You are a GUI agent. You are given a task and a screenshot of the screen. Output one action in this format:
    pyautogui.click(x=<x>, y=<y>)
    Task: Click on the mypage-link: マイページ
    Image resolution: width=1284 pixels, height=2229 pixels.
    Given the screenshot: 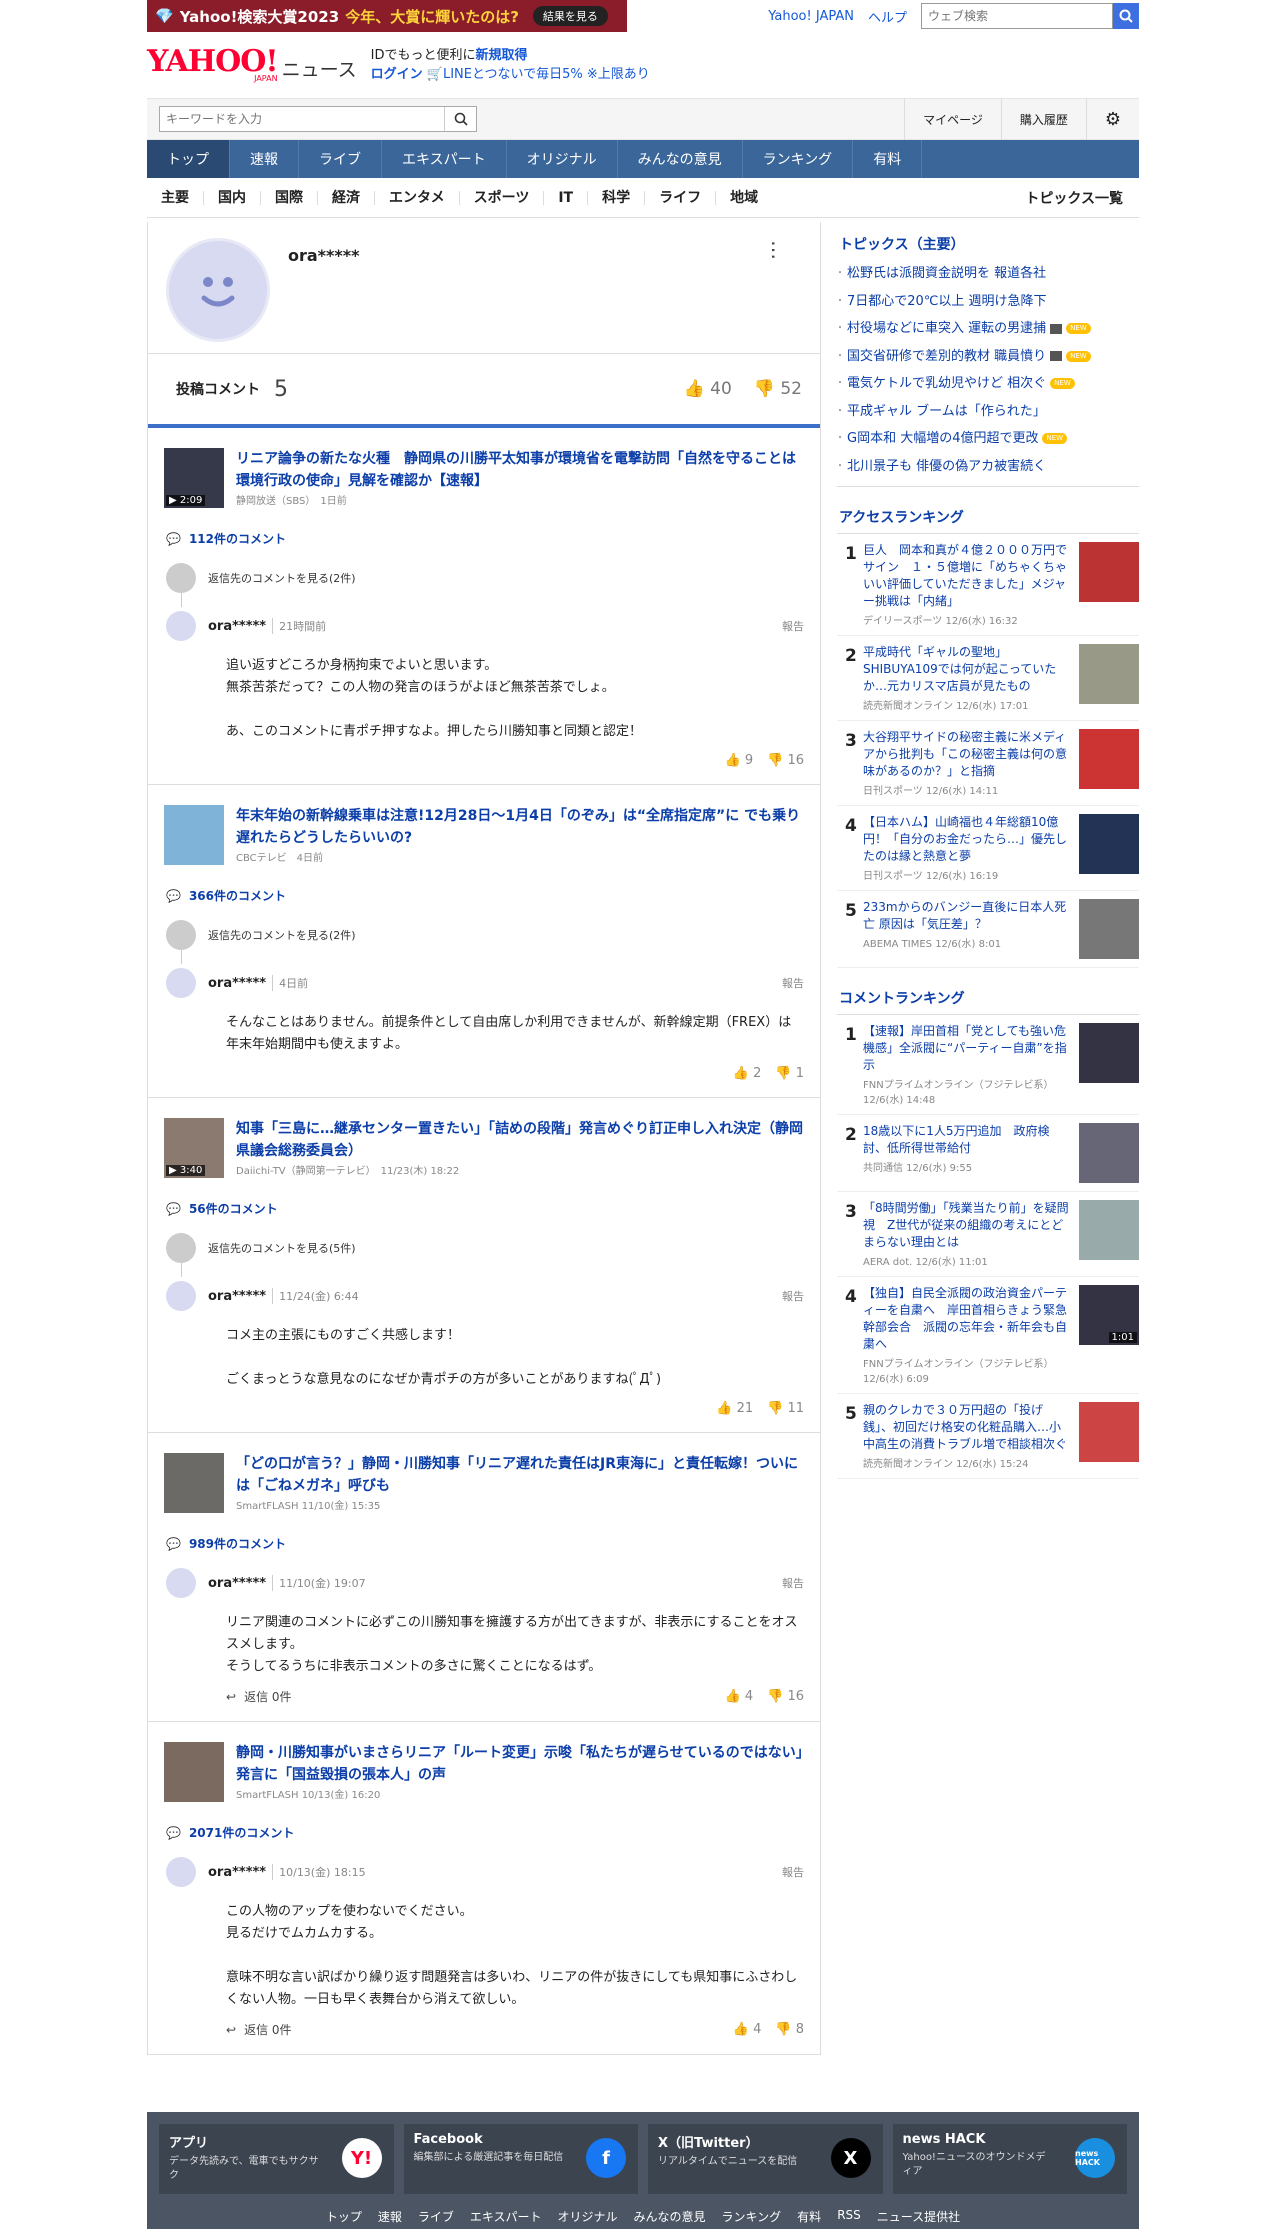 What is the action you would take?
    pyautogui.click(x=952, y=119)
    